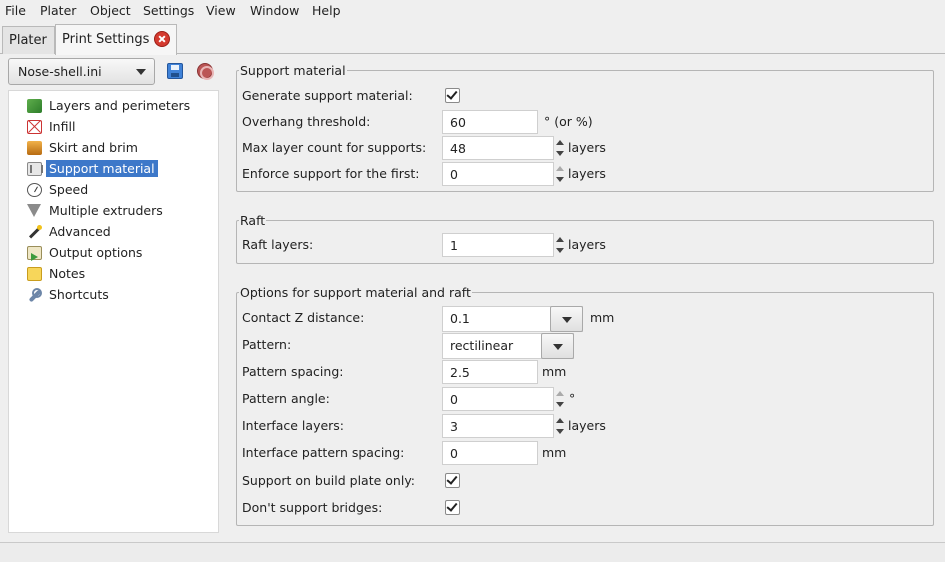 The height and width of the screenshot is (562, 945). Describe the element at coordinates (110, 10) in the screenshot. I see `menu-object: Object` at that location.